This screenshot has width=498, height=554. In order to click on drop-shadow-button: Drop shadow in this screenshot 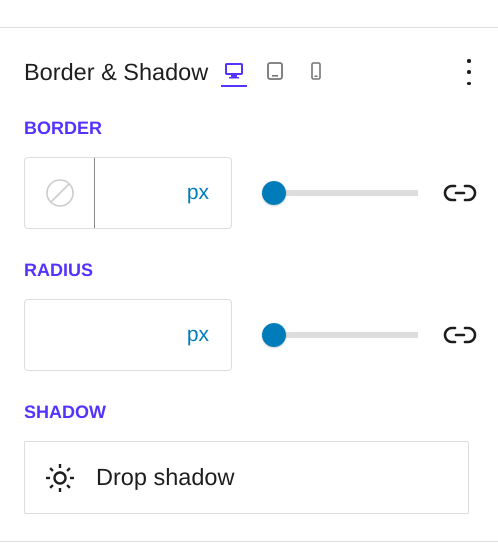, I will do `click(246, 477)`.